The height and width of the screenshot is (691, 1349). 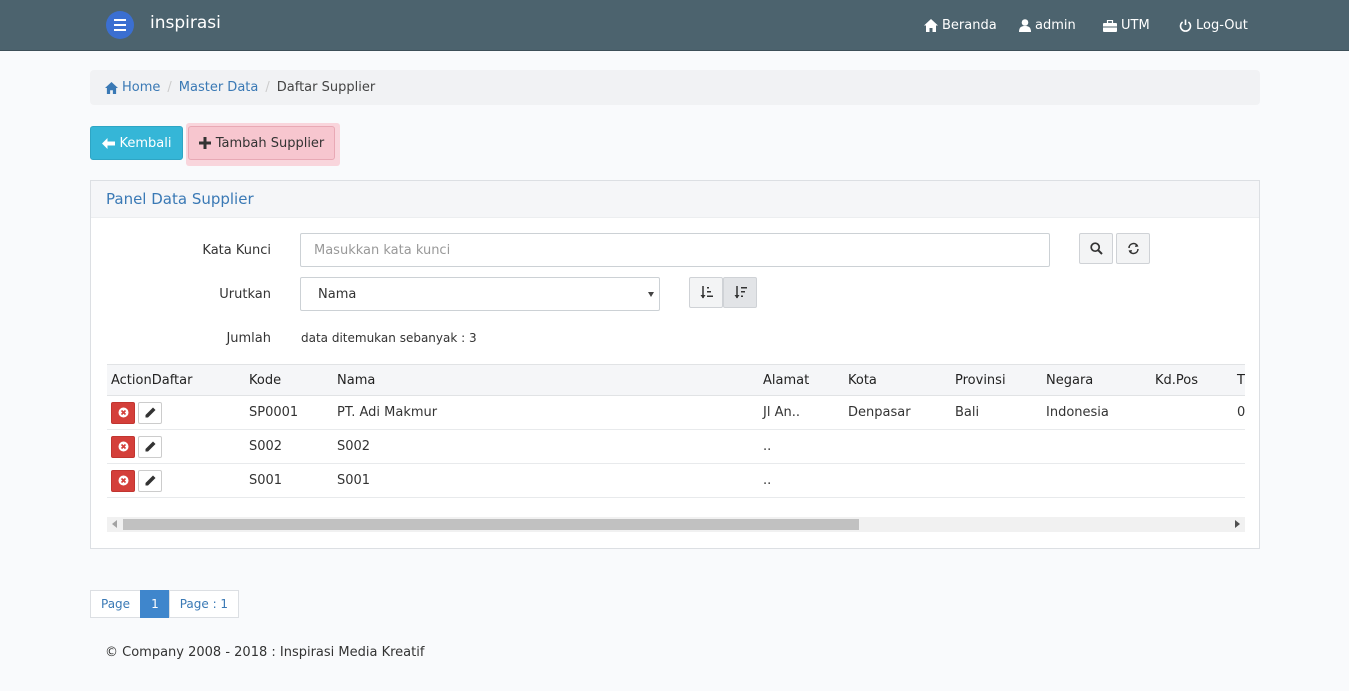 What do you see at coordinates (969, 25) in the screenshot?
I see `nav-beranda-label: Beranda` at bounding box center [969, 25].